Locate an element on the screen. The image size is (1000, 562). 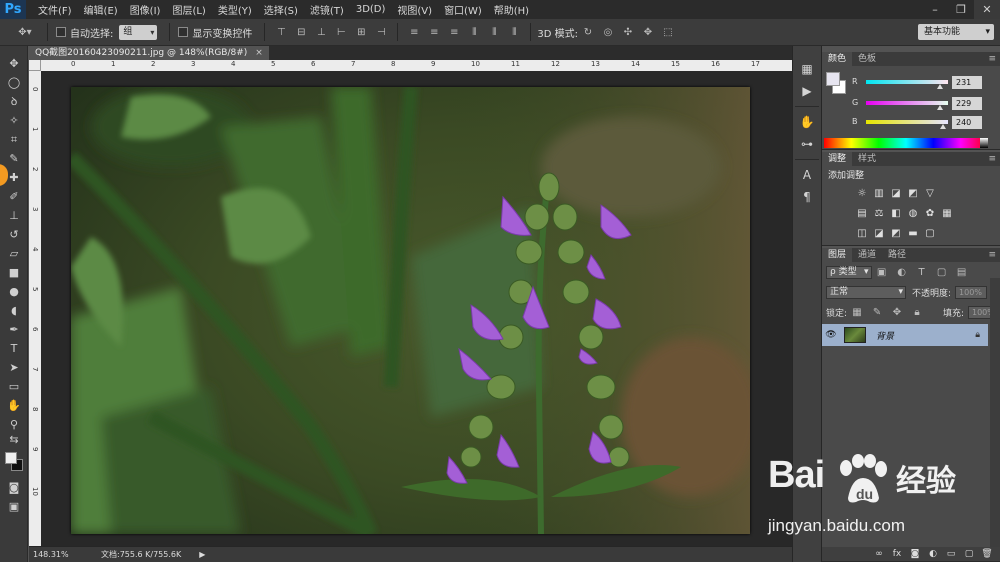
lasso-tool-icon: ꝺ is located at coordinates (14, 101).